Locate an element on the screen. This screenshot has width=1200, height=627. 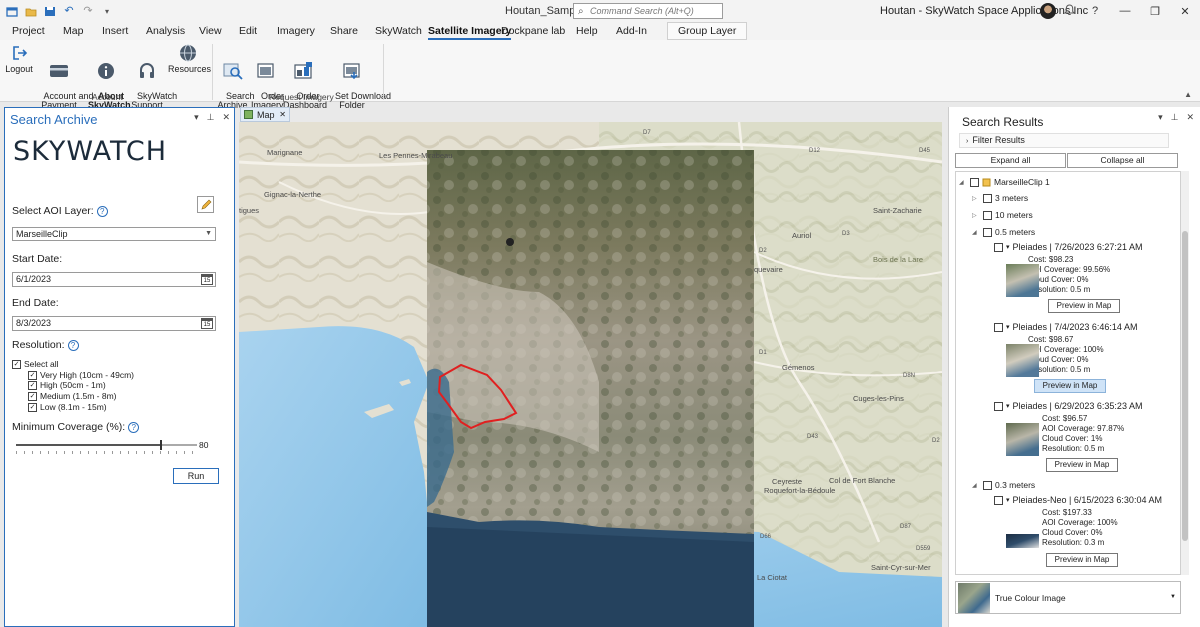
slider-thumb is located at coordinates (161, 445).